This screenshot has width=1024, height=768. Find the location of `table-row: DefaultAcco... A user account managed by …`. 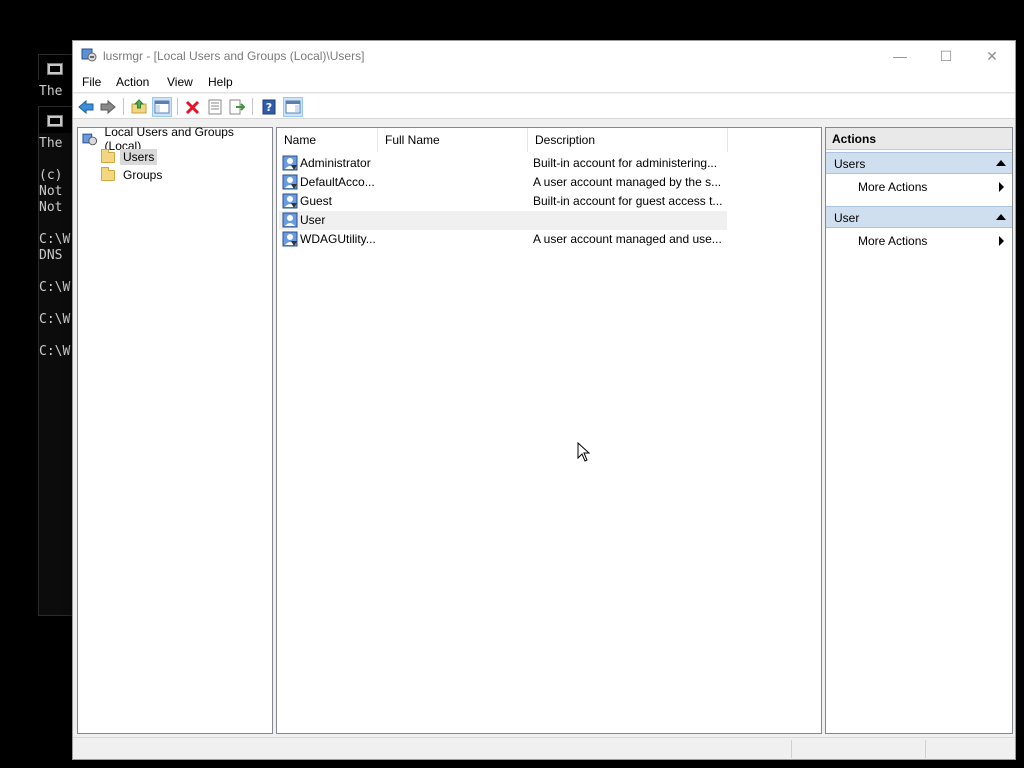

table-row: DefaultAcco... A user account managed by … is located at coordinates (503, 182).